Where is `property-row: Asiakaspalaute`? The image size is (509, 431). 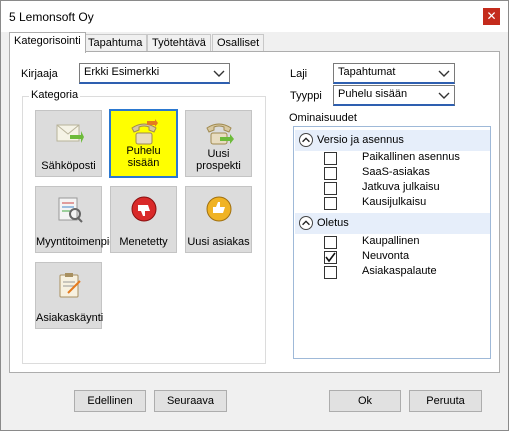 property-row: Asiakaspalaute is located at coordinates (407, 272).